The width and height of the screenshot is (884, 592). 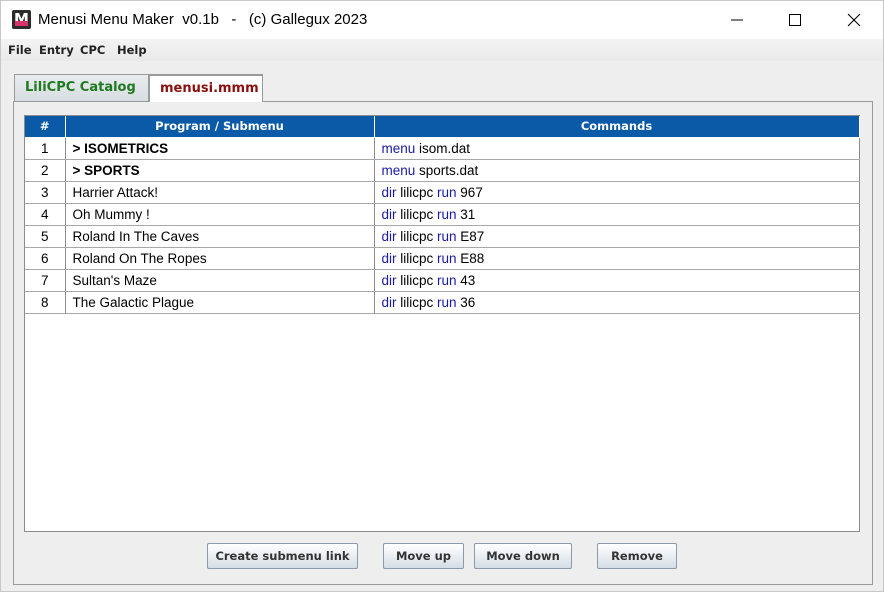 What do you see at coordinates (617, 236) in the screenshot?
I see `row-commands: dir lilicpc run E87` at bounding box center [617, 236].